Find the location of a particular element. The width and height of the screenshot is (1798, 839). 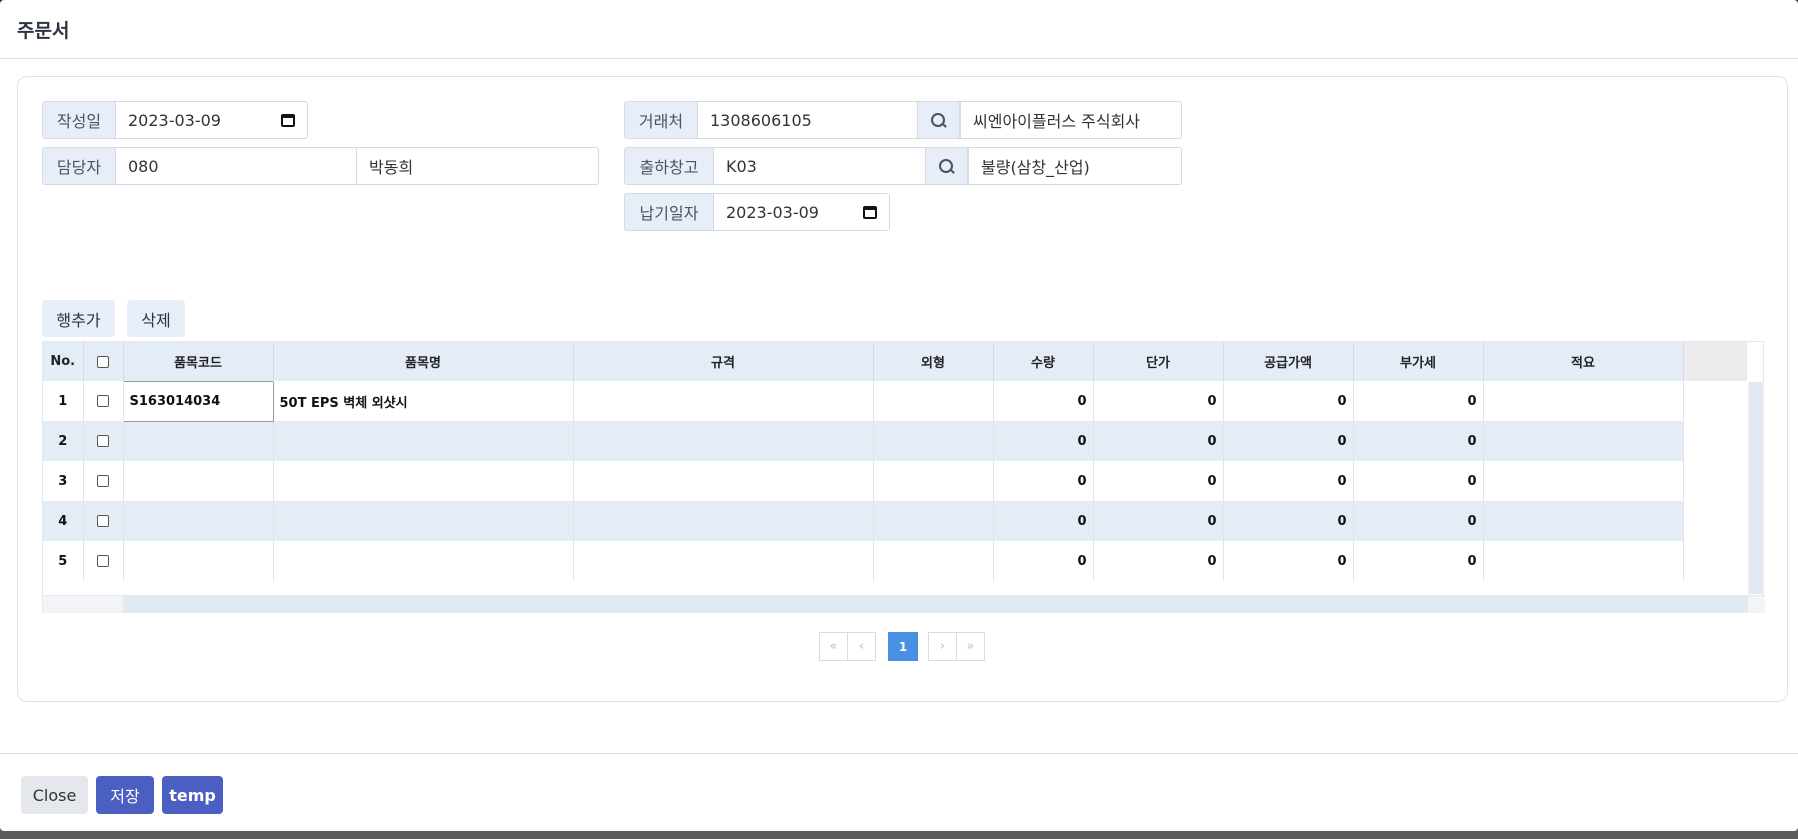

col-header-vat: 부가세 is located at coordinates (1418, 361).